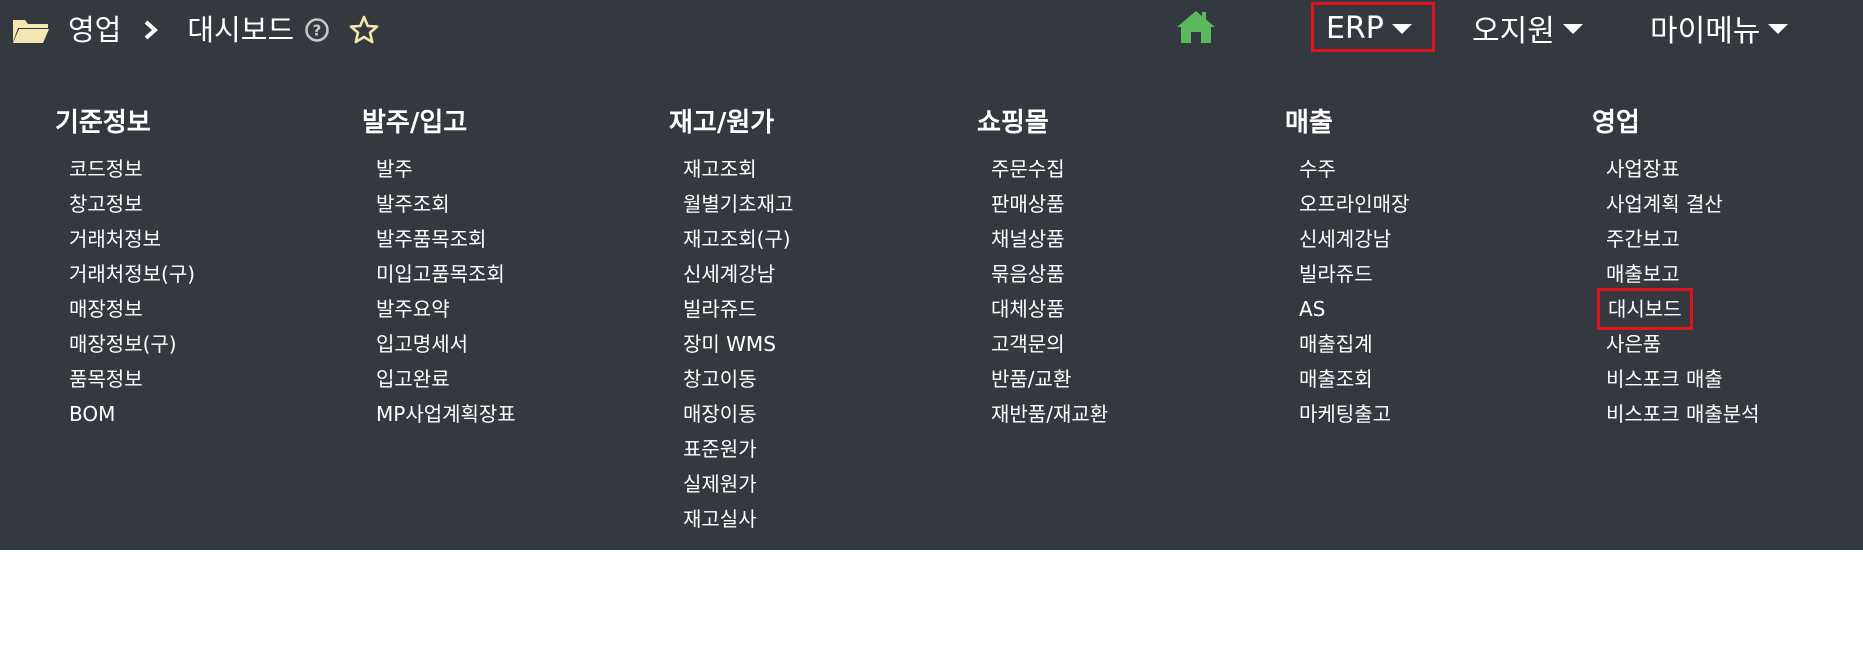  Describe the element at coordinates (821, 239) in the screenshot. I see `menu-item: 재고조회(구)` at that location.